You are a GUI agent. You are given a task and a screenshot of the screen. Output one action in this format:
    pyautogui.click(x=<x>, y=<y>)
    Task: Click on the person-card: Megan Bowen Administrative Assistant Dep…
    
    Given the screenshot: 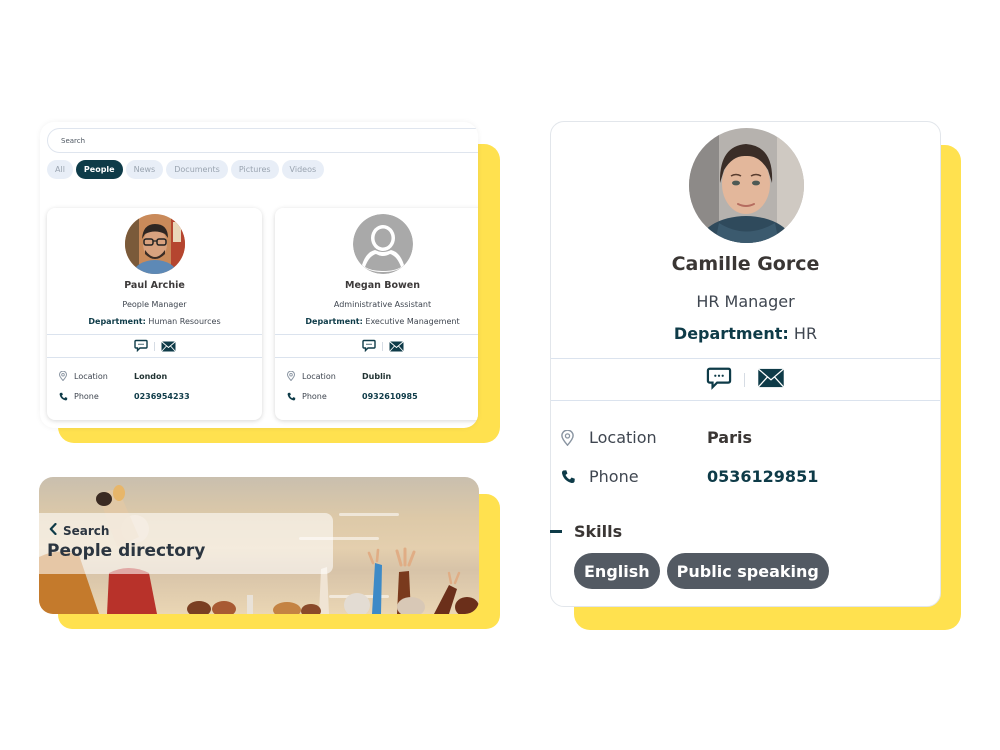 What is the action you would take?
    pyautogui.click(x=376, y=314)
    